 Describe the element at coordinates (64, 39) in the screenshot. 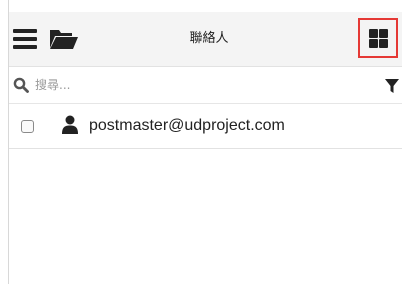

I see `folder-open-icon` at that location.